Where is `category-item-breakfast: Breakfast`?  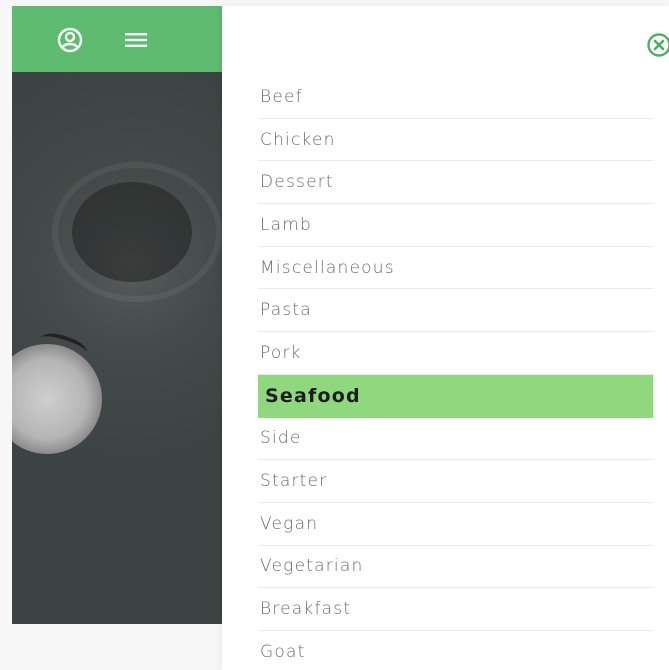
category-item-breakfast: Breakfast is located at coordinates (455, 609).